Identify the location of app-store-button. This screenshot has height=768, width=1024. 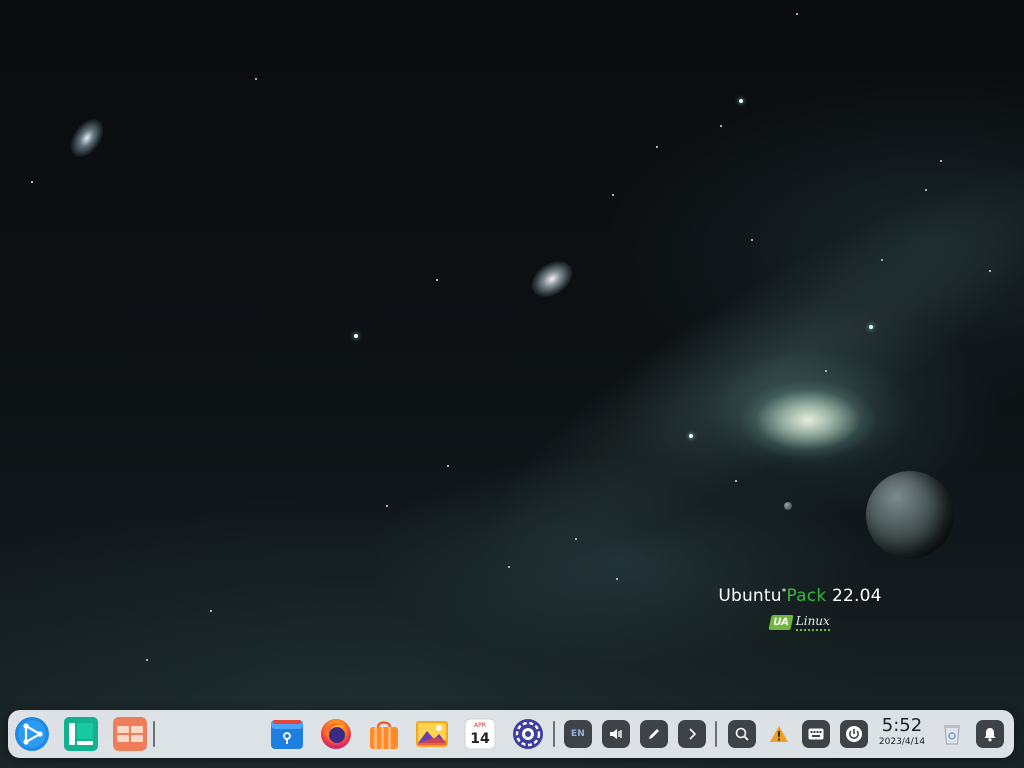
(384, 734).